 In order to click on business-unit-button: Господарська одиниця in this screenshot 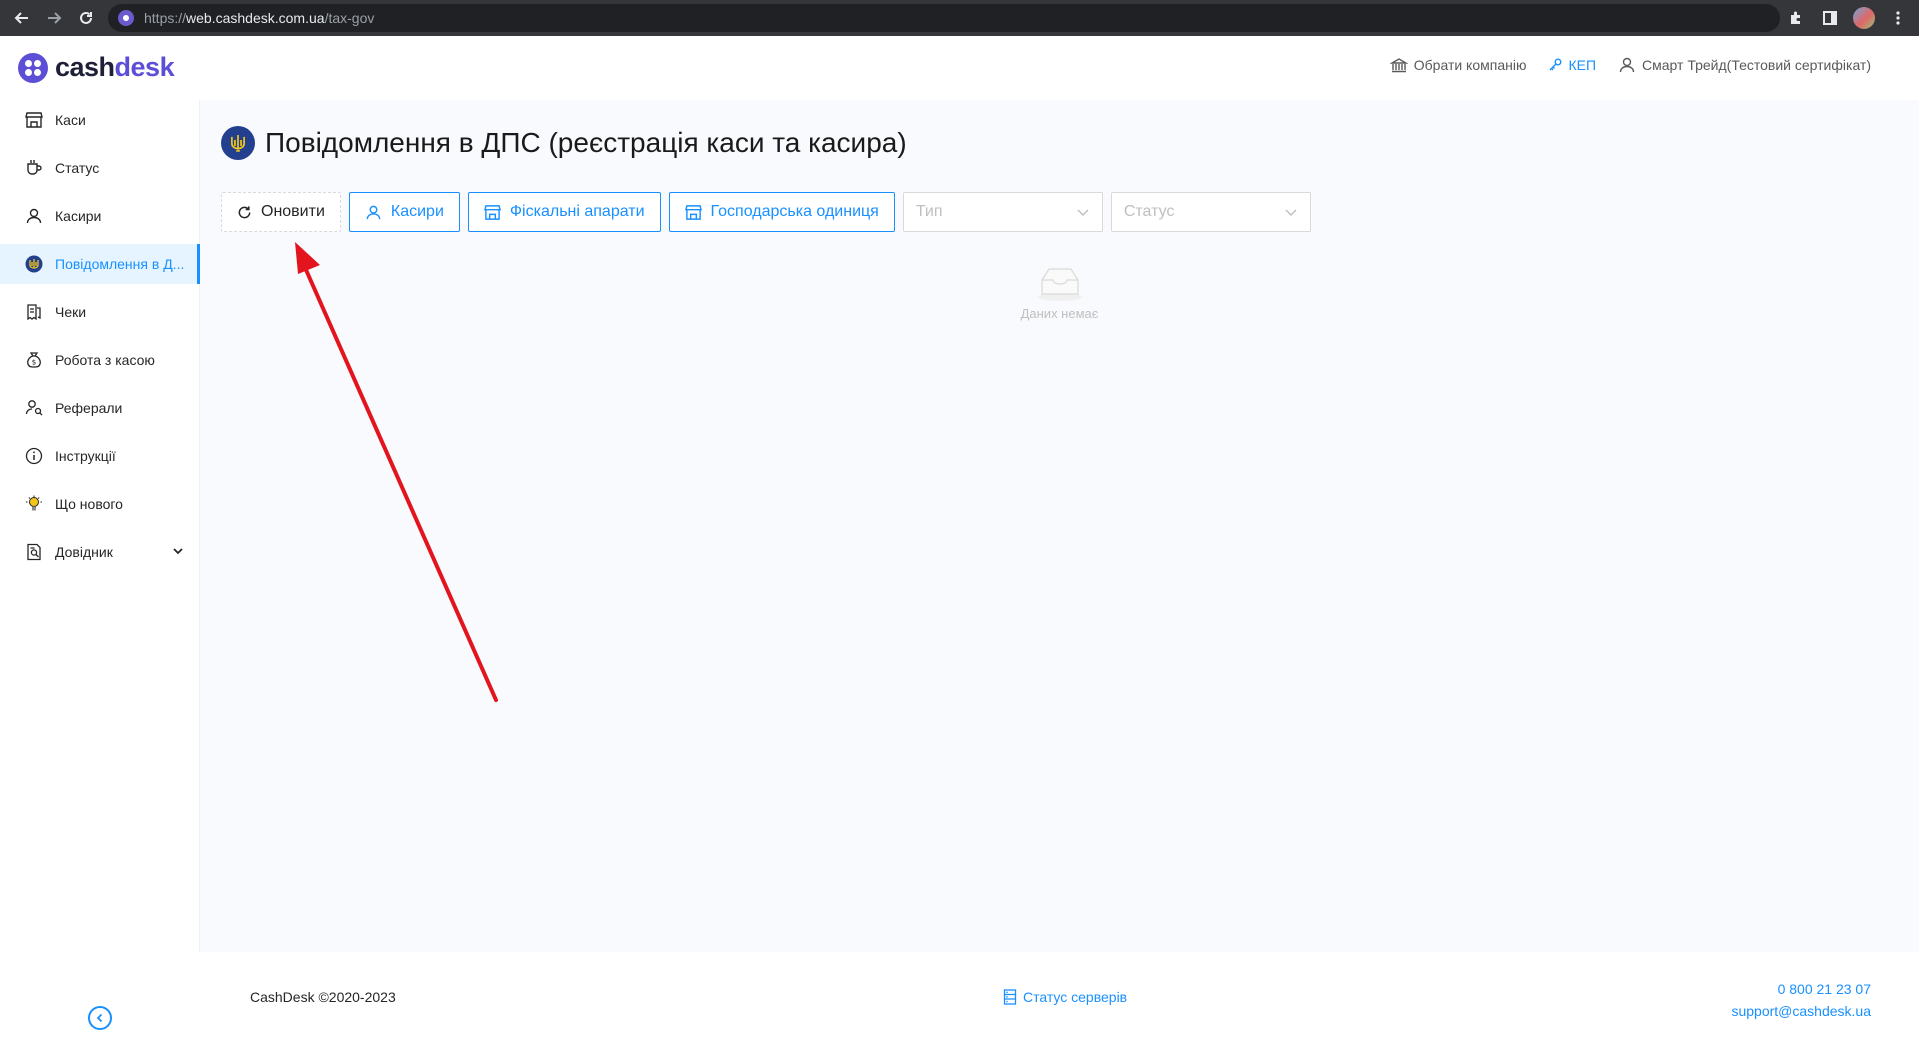, I will do `click(781, 212)`.